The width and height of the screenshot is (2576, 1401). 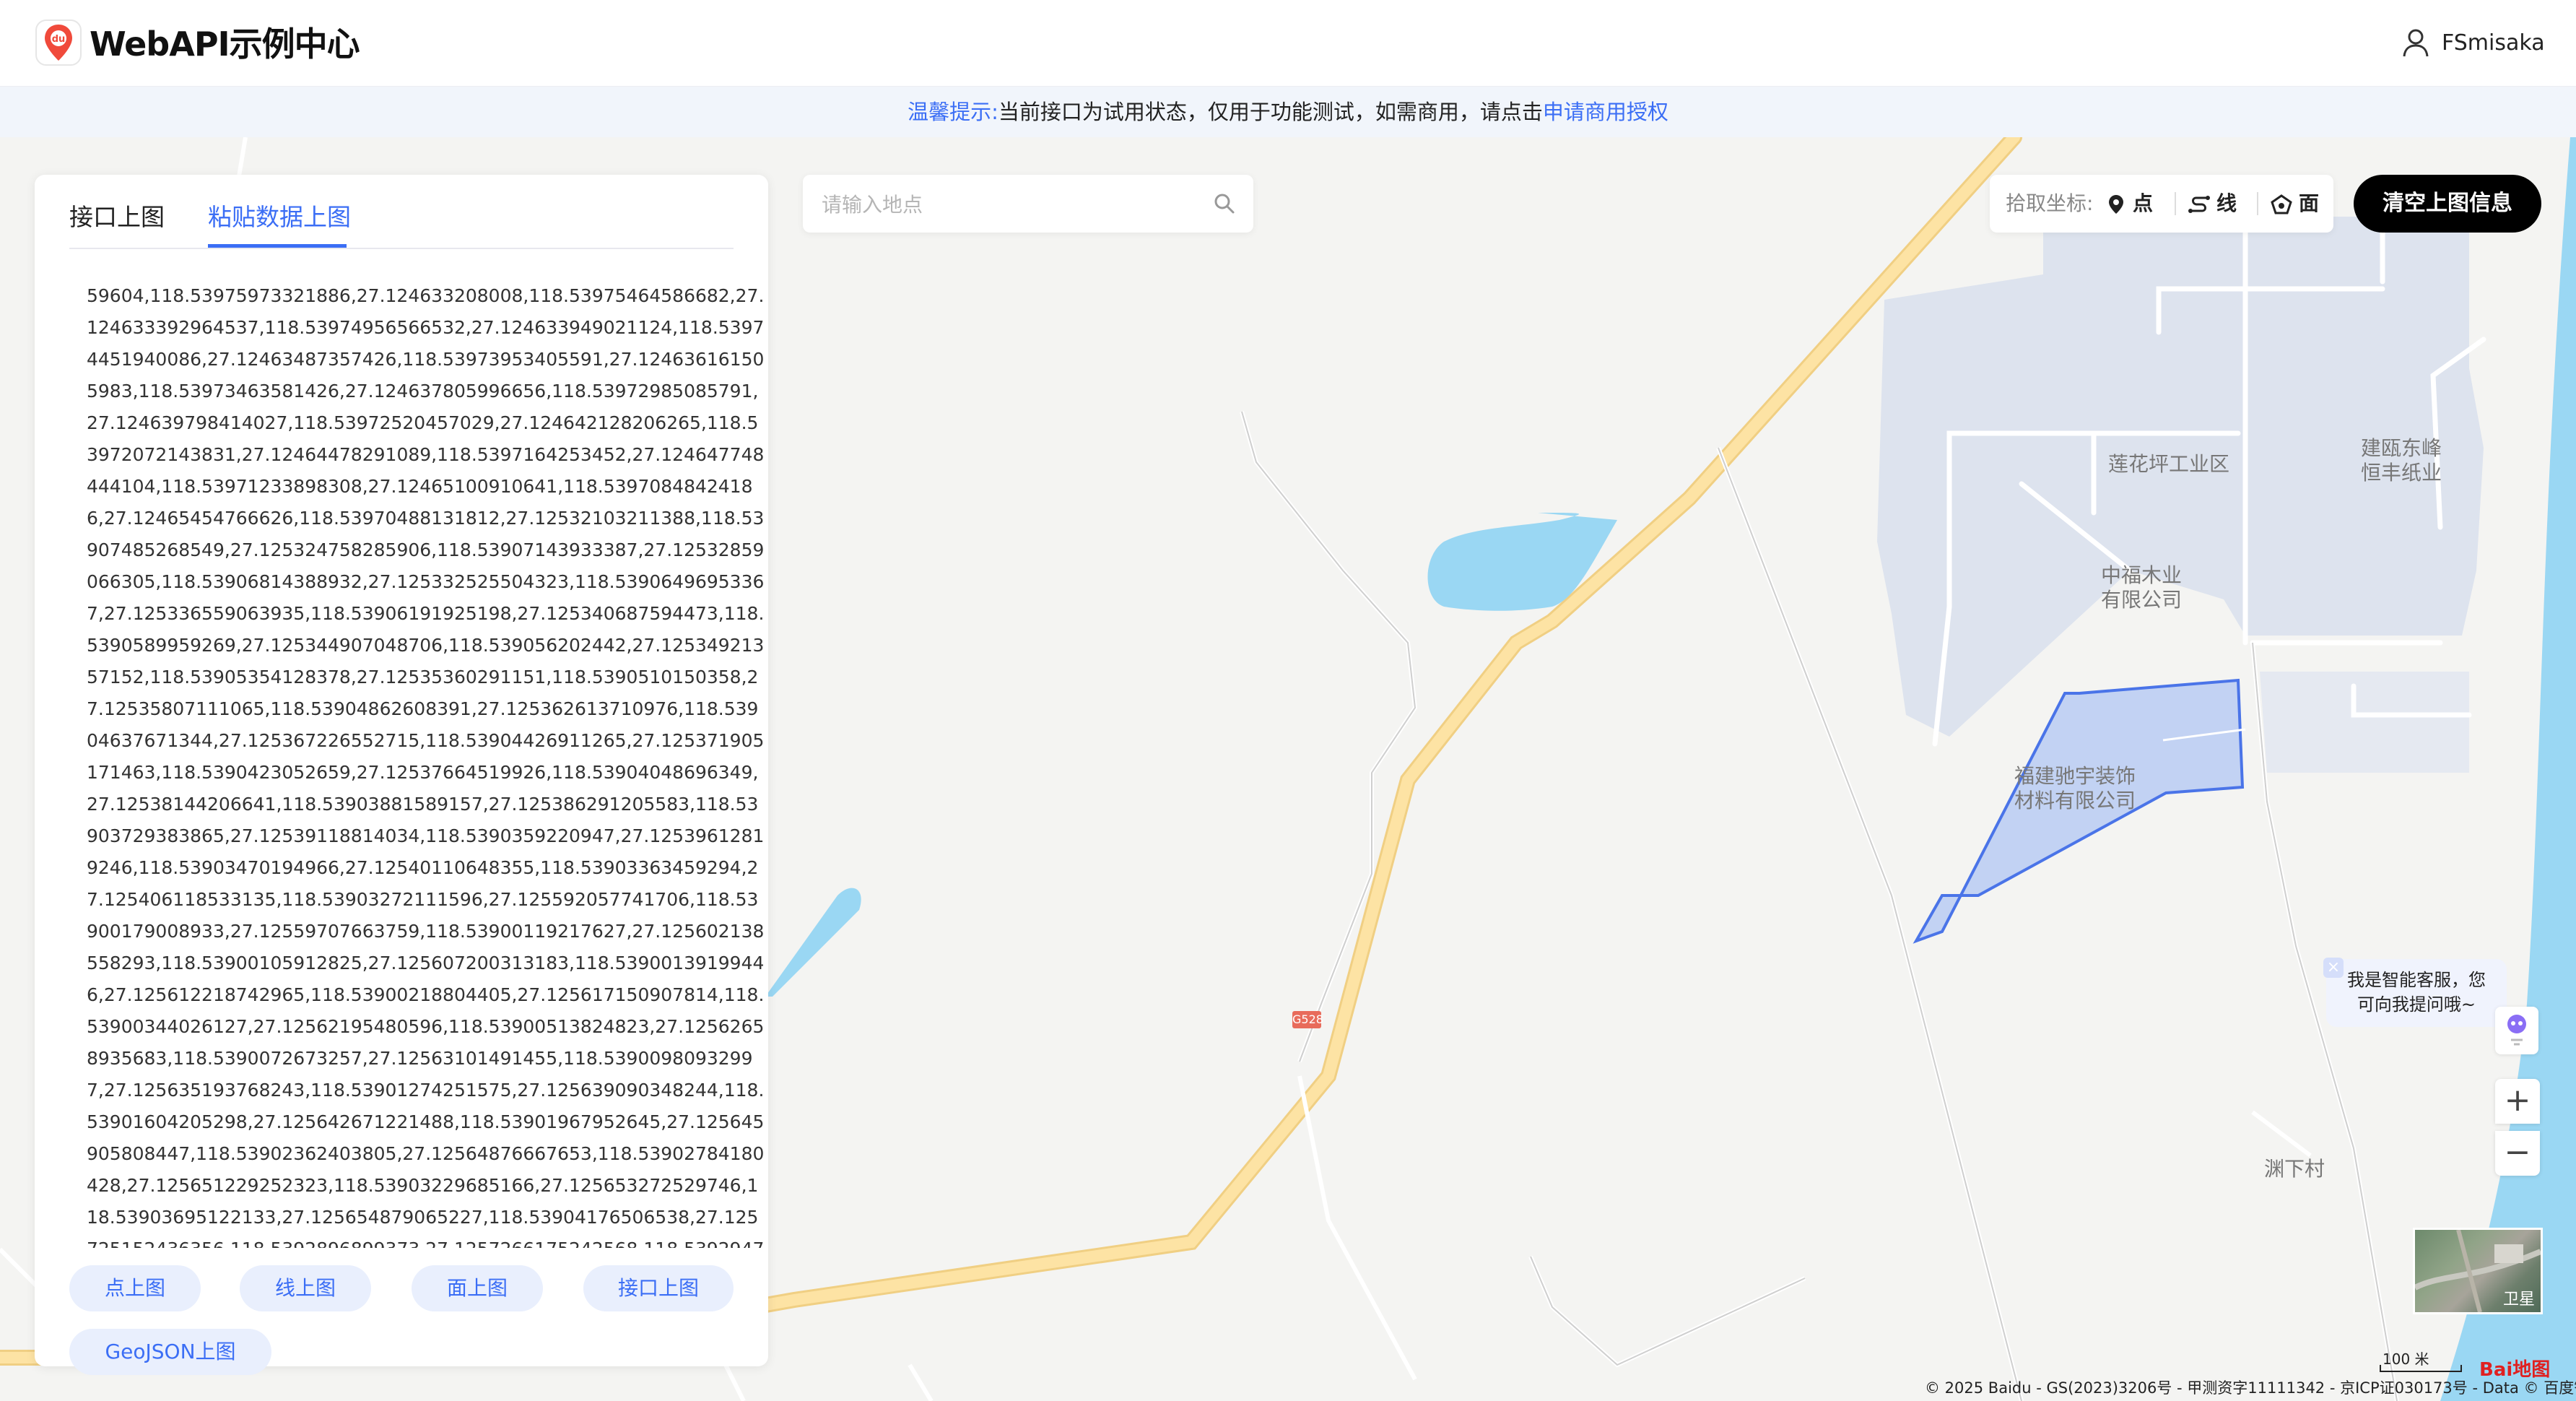 I want to click on label-village: 渊下村, so click(x=2294, y=1169).